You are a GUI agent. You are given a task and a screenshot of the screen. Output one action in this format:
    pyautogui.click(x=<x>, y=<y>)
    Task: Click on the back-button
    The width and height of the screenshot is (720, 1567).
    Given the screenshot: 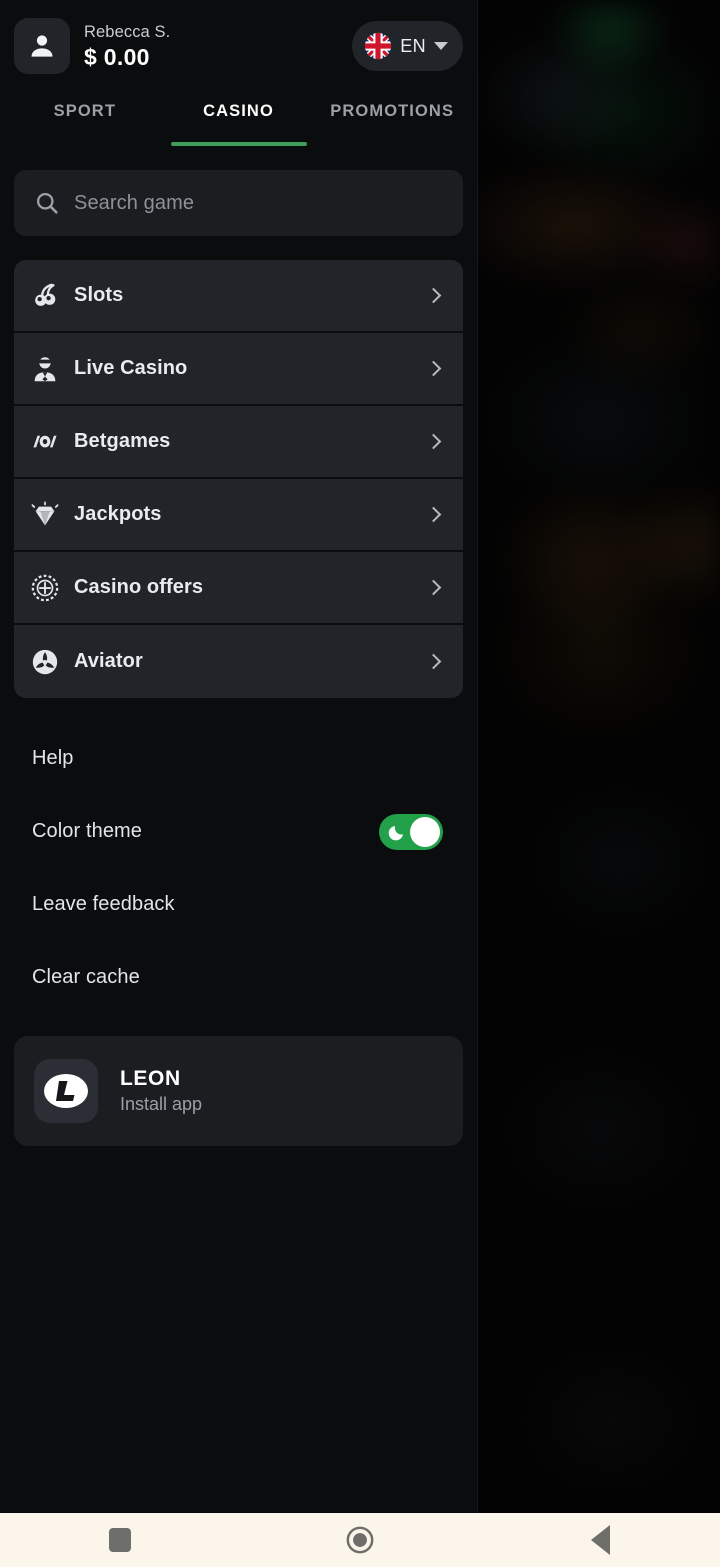 What is the action you would take?
    pyautogui.click(x=600, y=1540)
    